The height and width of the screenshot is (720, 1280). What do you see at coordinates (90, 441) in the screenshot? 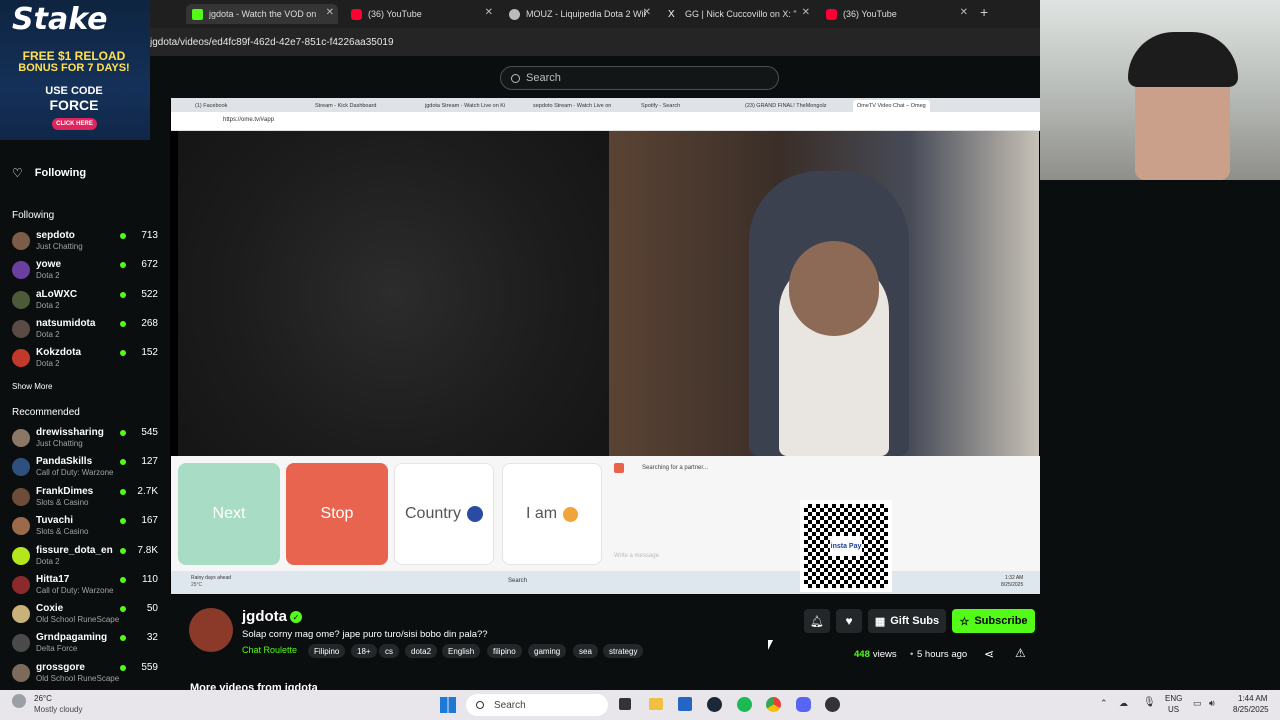
I see `channel-item: drewissharing Just Chatting 545` at bounding box center [90, 441].